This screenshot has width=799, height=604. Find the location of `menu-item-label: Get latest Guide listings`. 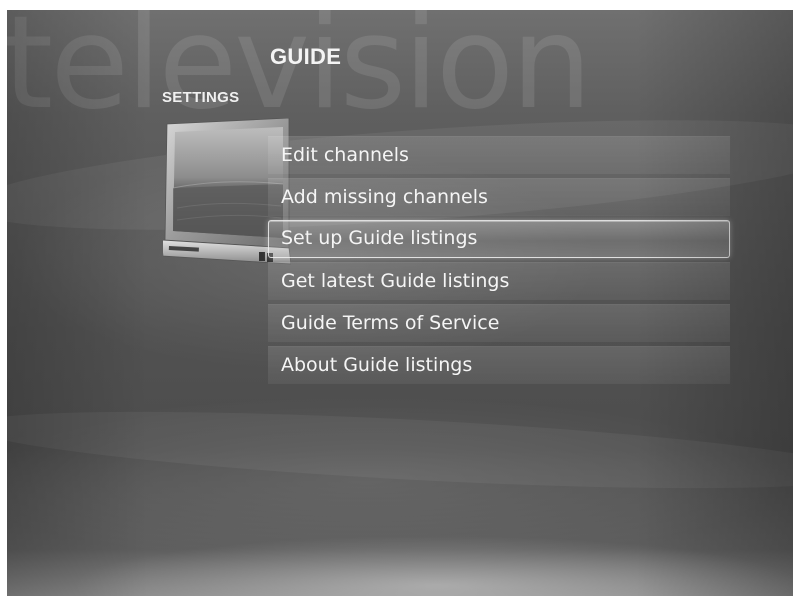

menu-item-label: Get latest Guide listings is located at coordinates (395, 281).